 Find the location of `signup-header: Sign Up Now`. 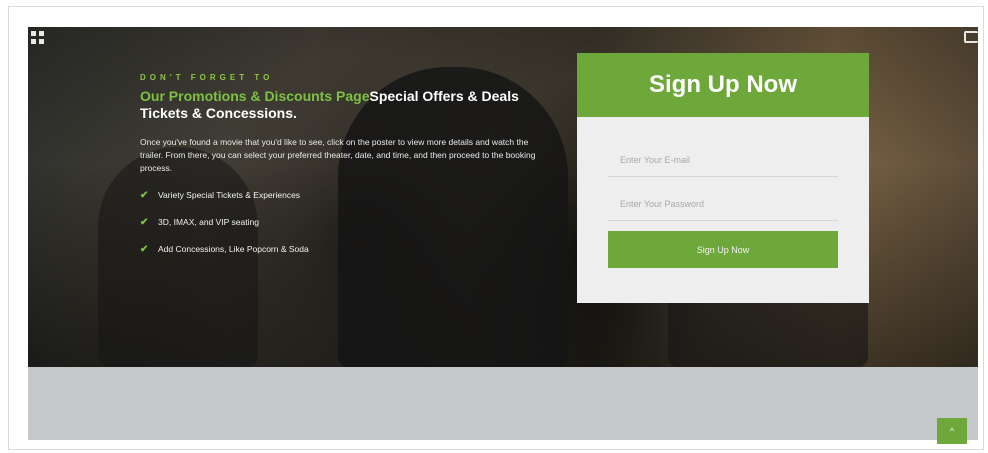

signup-header: Sign Up Now is located at coordinates (723, 85).